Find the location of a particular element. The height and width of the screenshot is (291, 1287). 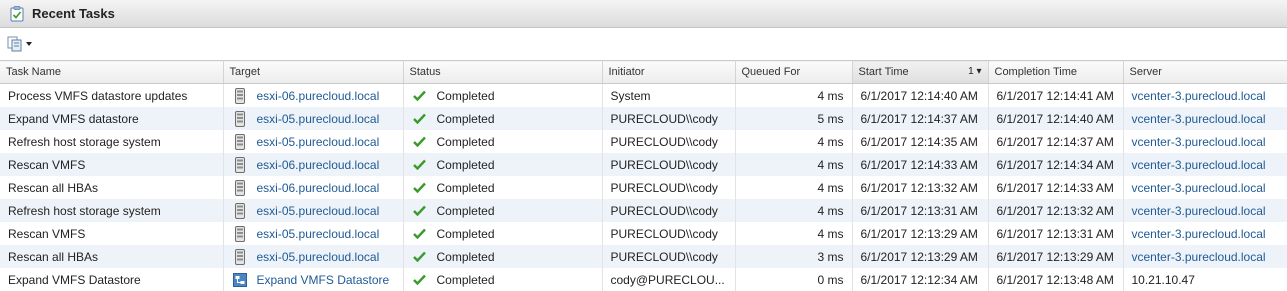

completion-time-cell: 6/1/2017 12:13:32 AM is located at coordinates (1055, 210).